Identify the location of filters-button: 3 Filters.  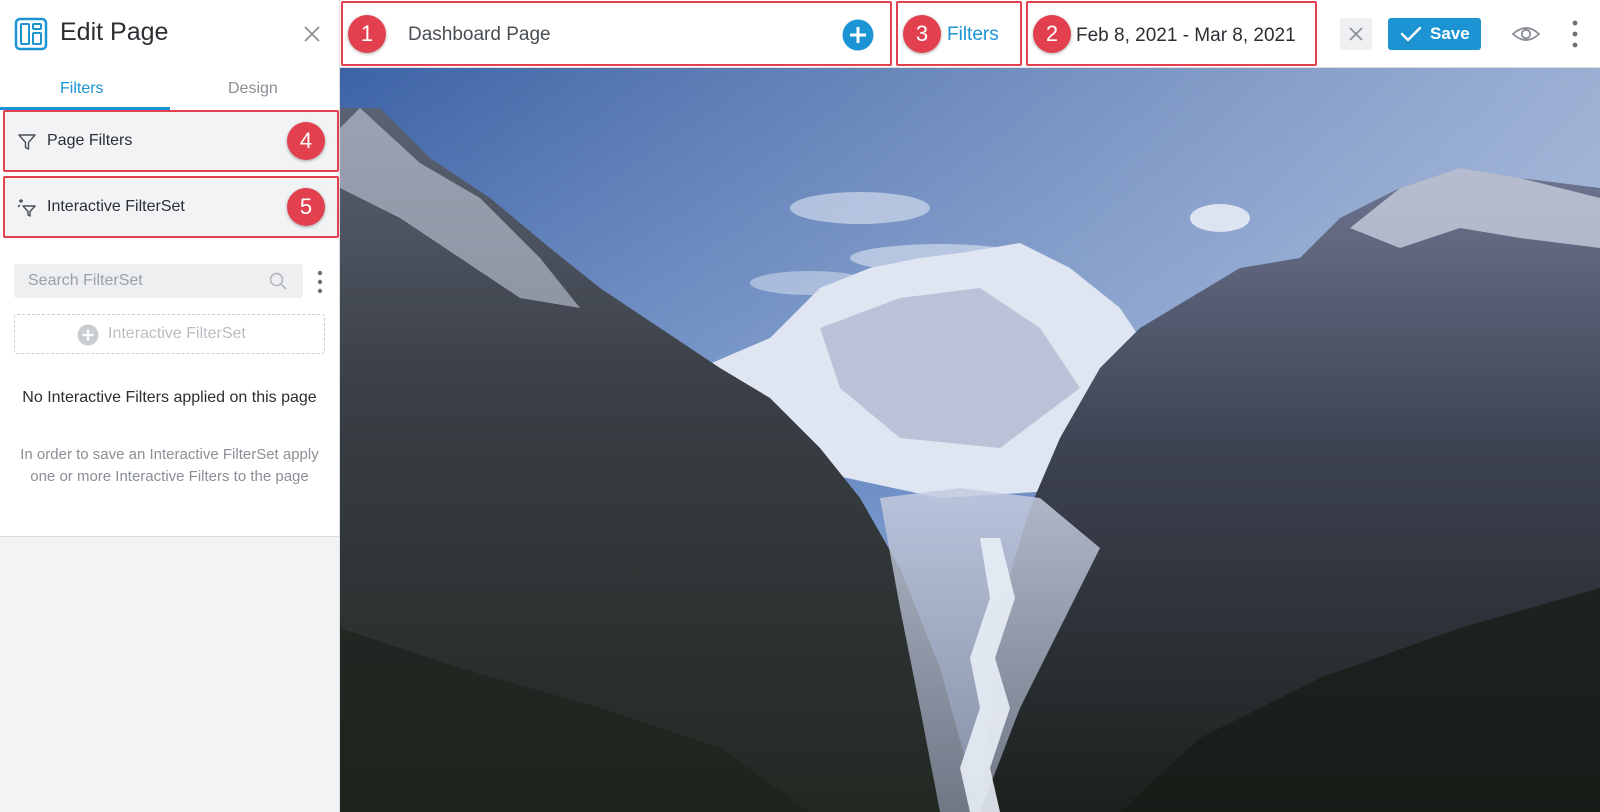
(959, 33).